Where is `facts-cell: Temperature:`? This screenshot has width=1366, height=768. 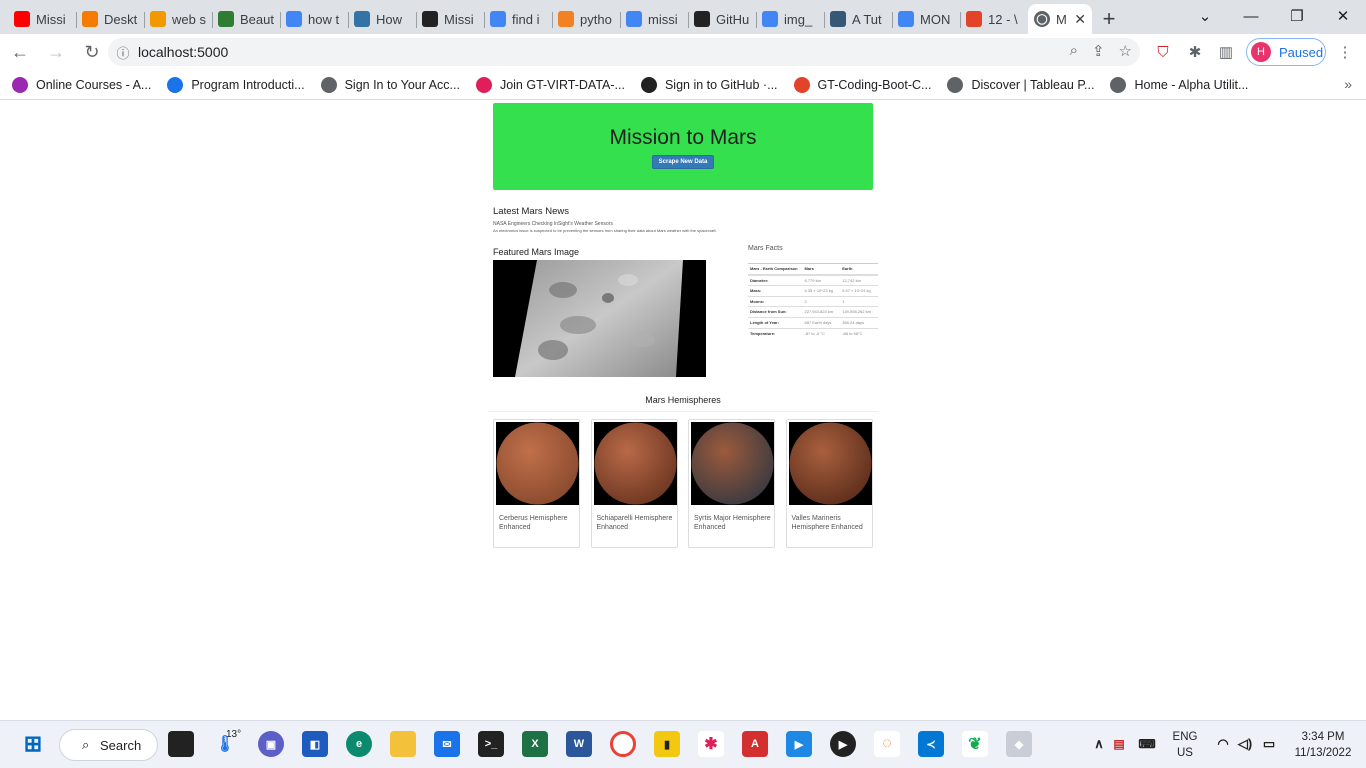 facts-cell: Temperature: is located at coordinates (775, 333).